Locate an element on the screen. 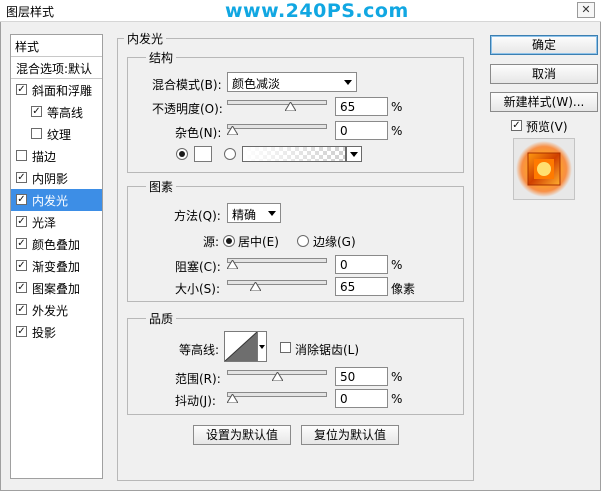 This screenshot has width=601, height=491. title-bar: 图层样式 www.240PS.com ✕ is located at coordinates (300, 11).